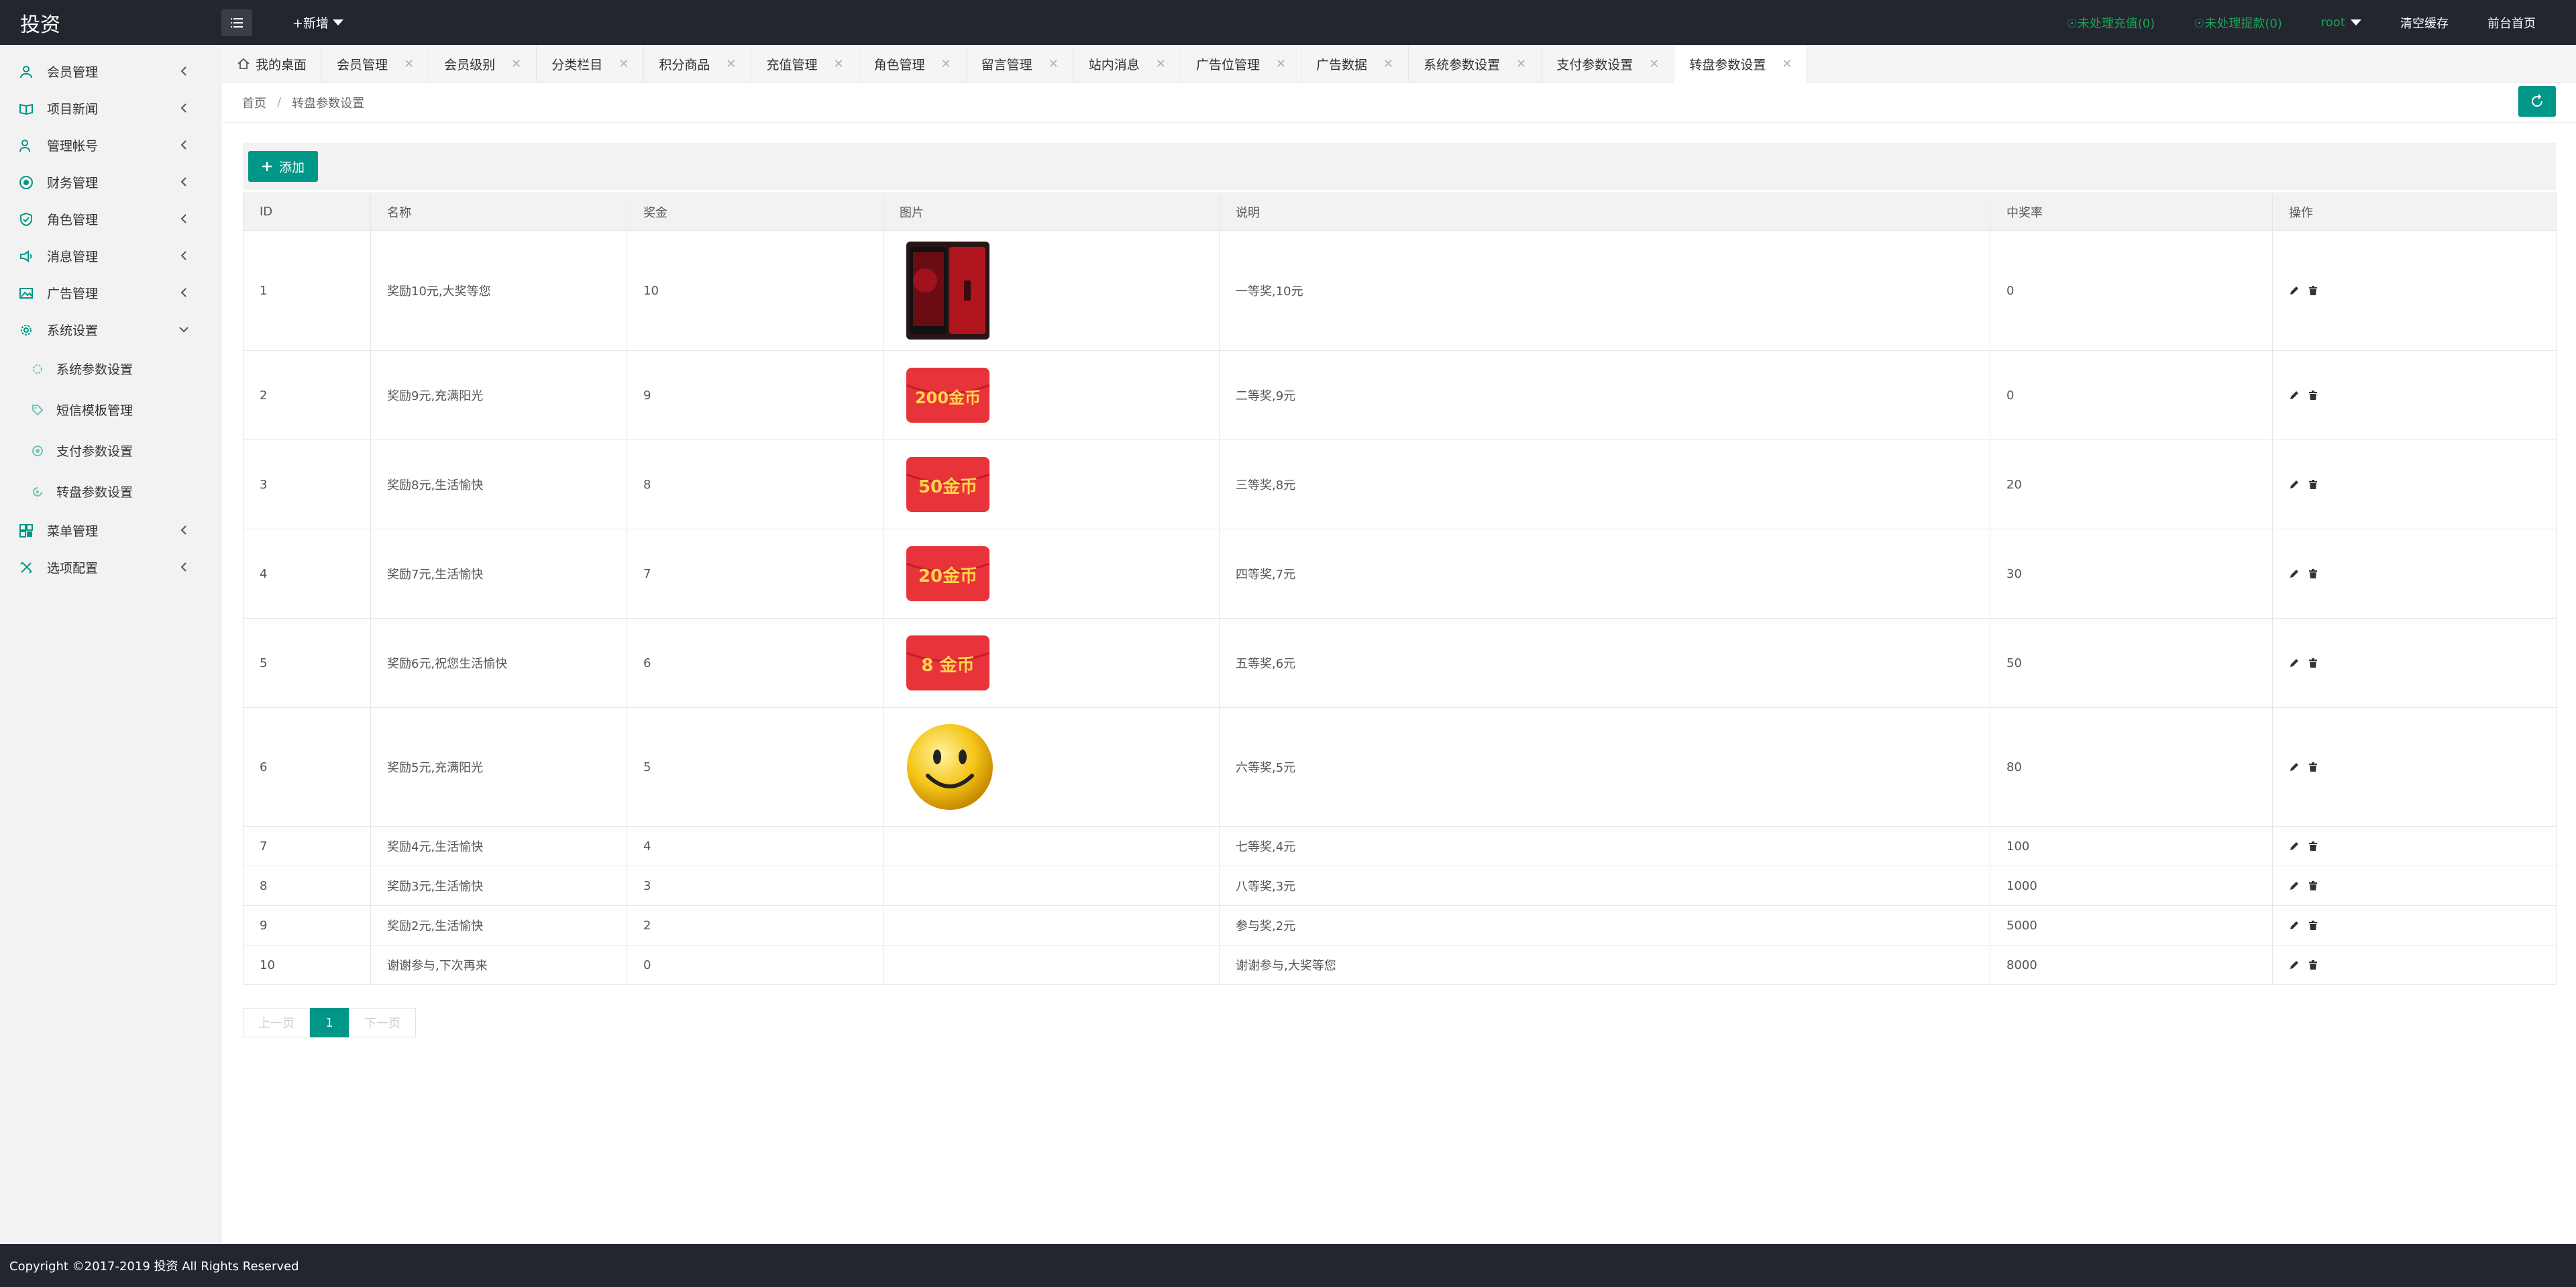 The width and height of the screenshot is (2576, 1287). Describe the element at coordinates (2238, 23) in the screenshot. I see `pending-withdraw-link: ☉未处理提款(0)` at that location.